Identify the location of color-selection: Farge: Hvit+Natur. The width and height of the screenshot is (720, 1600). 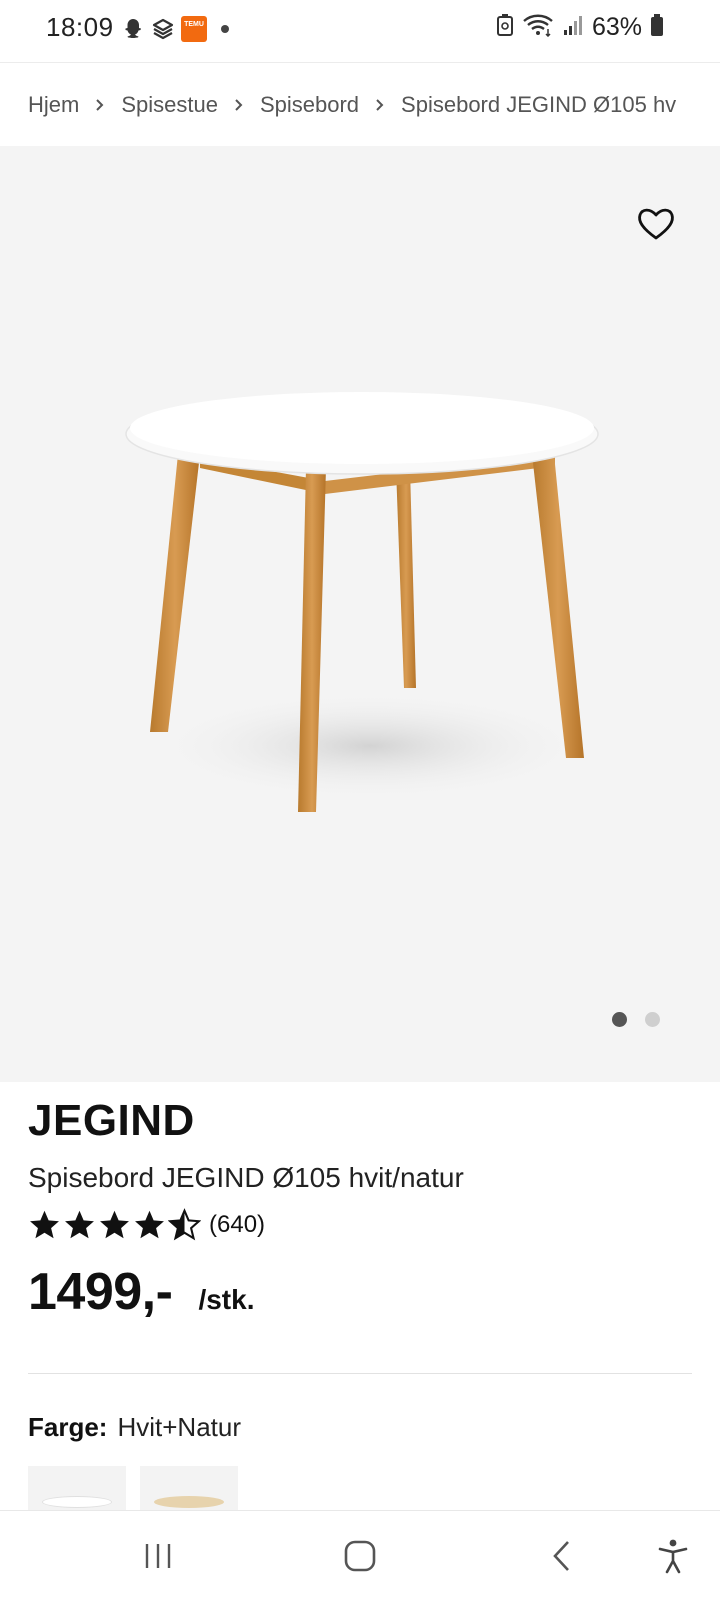
(134, 1427).